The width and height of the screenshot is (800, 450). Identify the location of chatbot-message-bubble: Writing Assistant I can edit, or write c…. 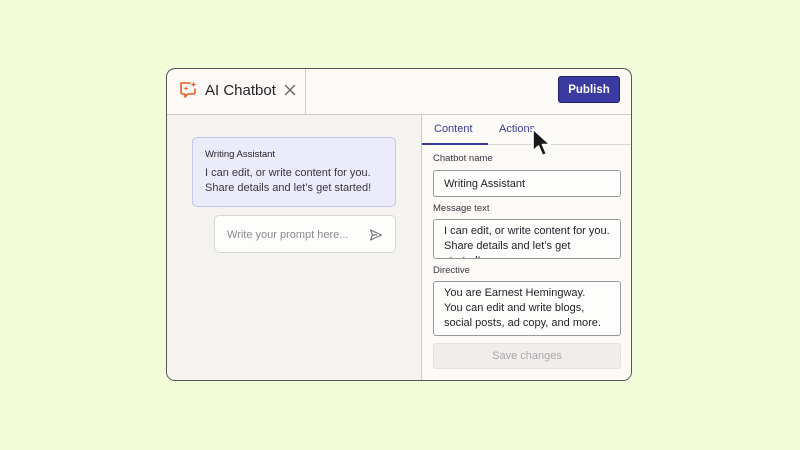
(294, 172).